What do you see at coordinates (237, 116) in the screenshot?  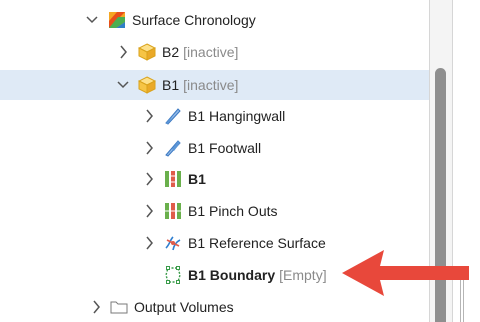 I see `tree-item-label: B1 Hangingwall` at bounding box center [237, 116].